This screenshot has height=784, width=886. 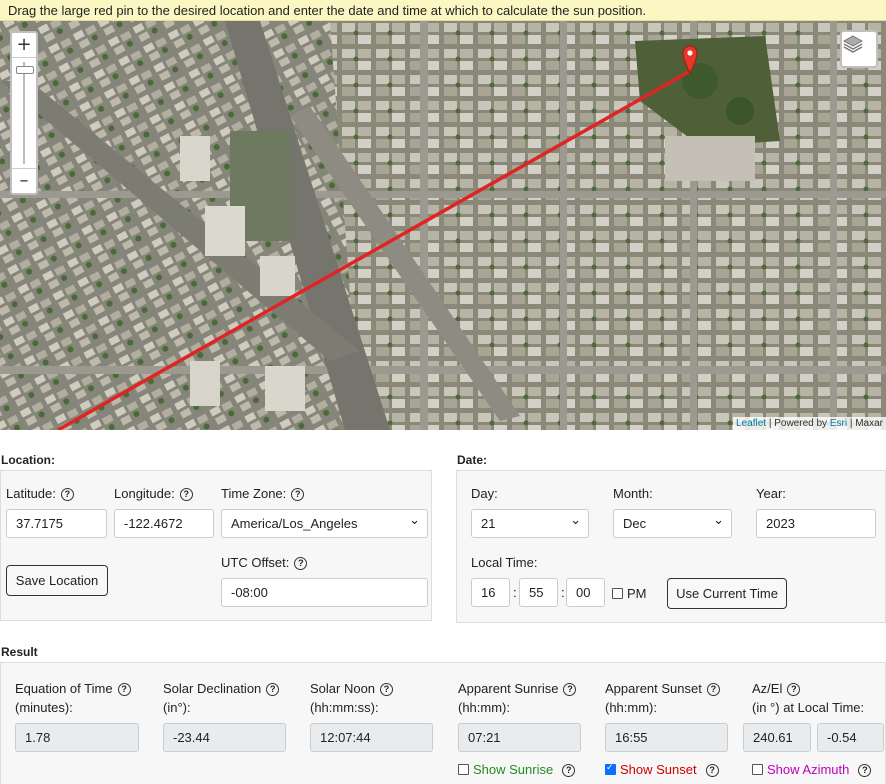 I want to click on latitude-label: Latitude:?, so click(x=40, y=493).